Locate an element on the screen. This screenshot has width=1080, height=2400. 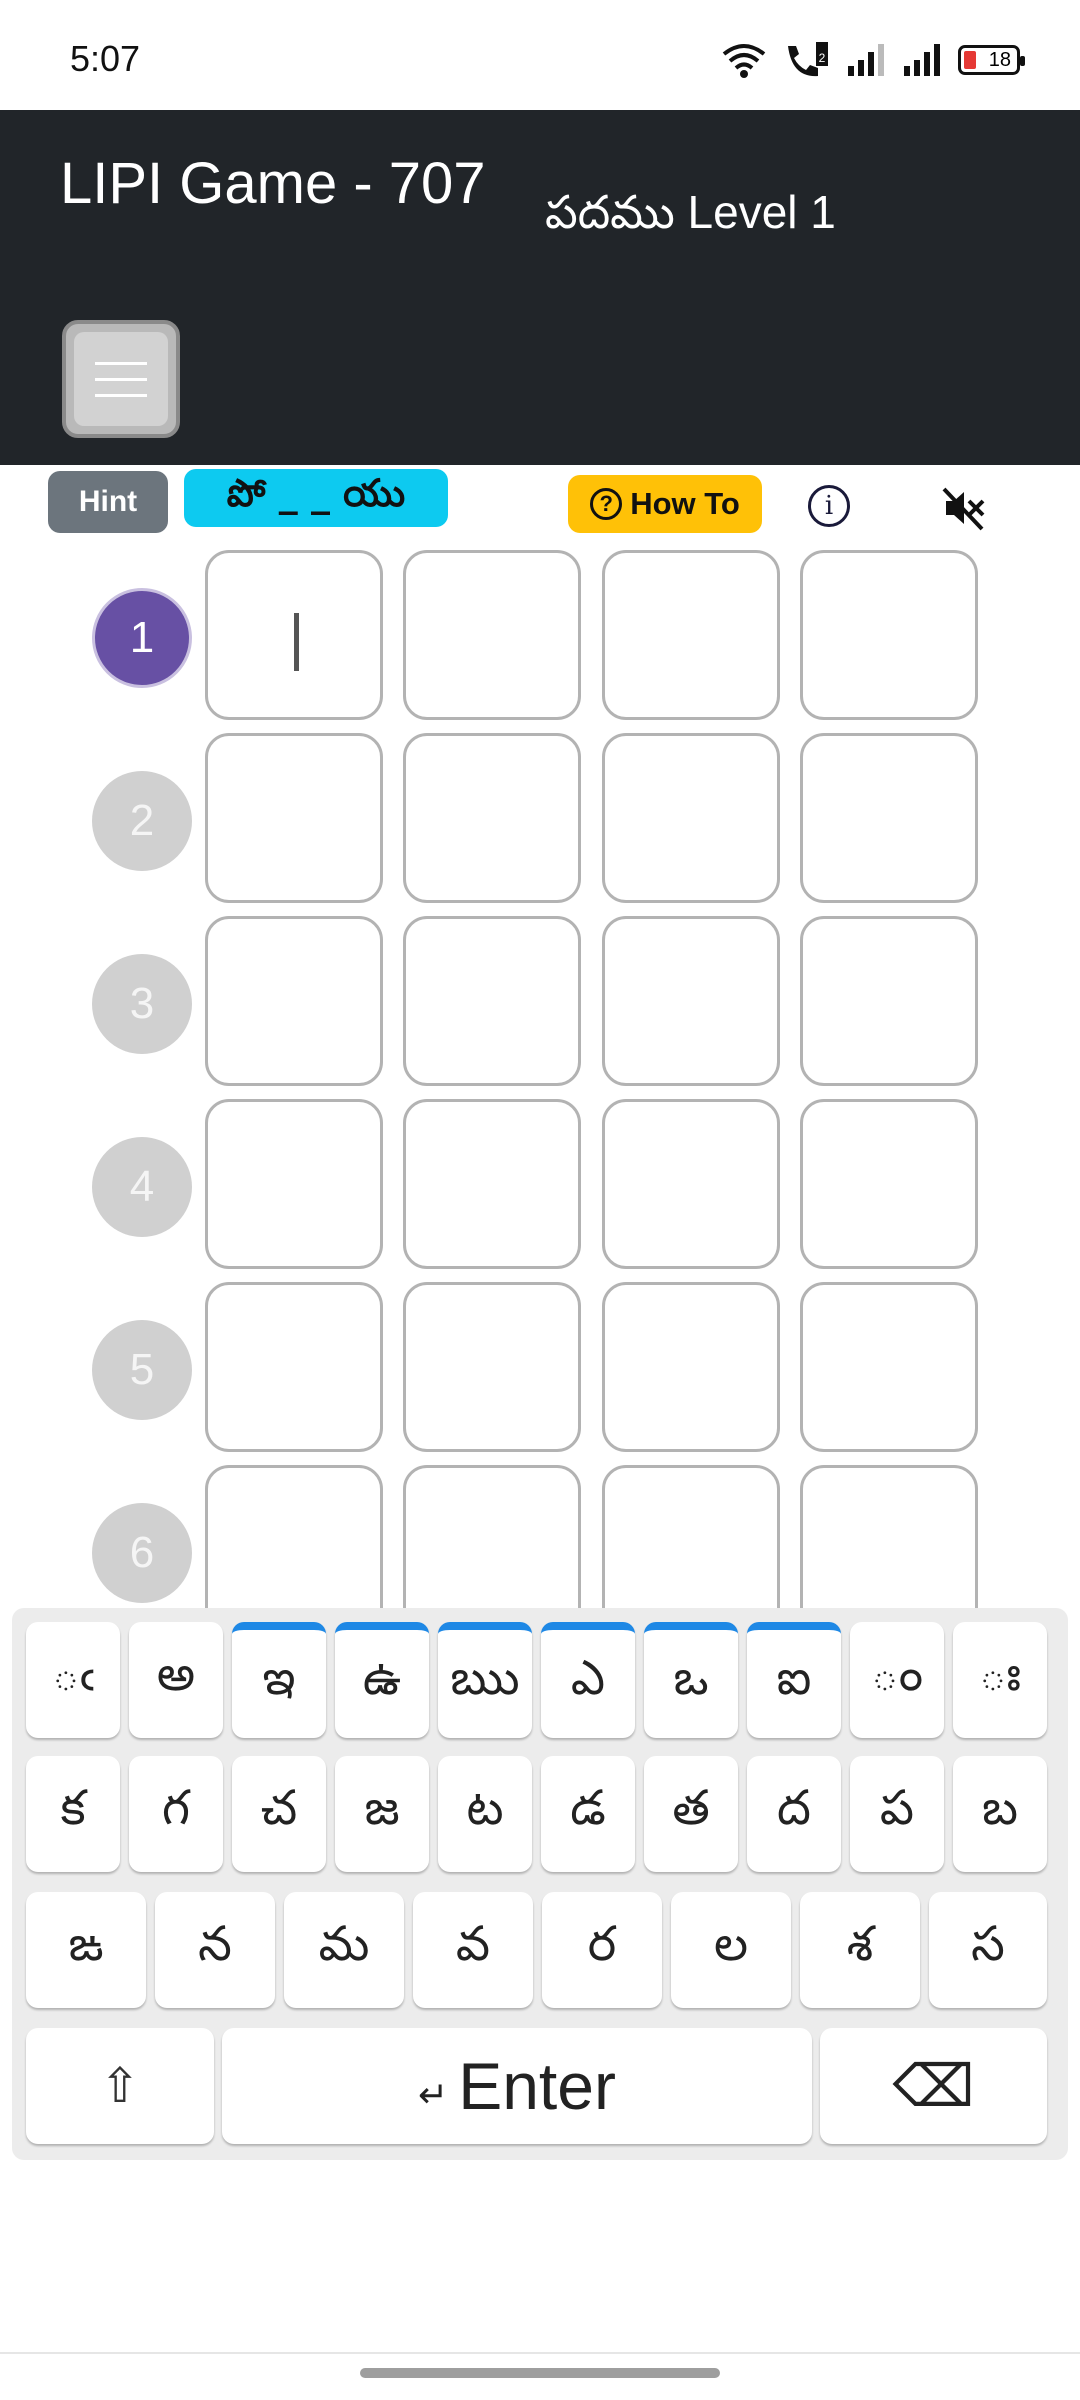
app-header: LIPI Game - 707 పదము Level 1 is located at coordinates (540, 287).